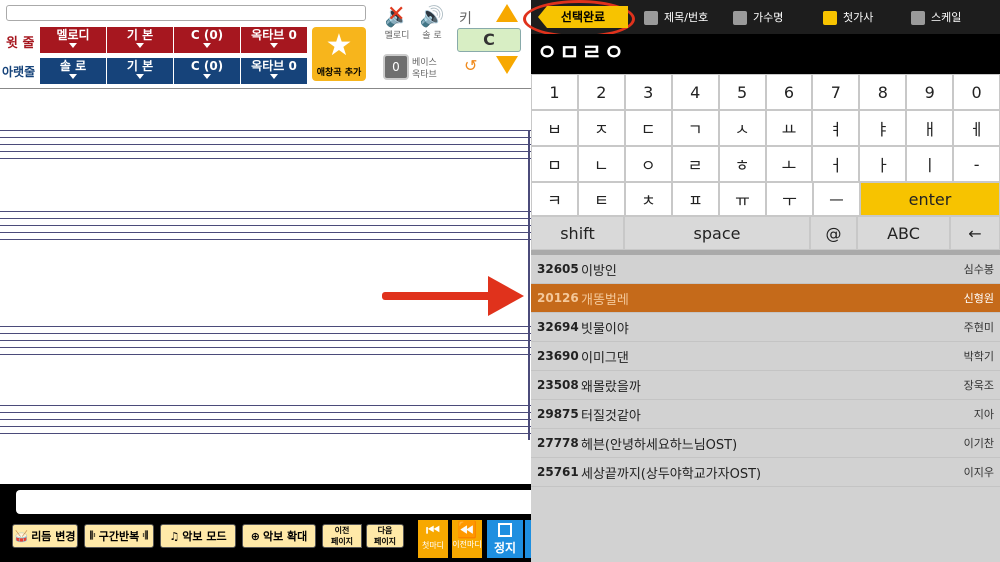 Image resolution: width=1000 pixels, height=562 pixels. I want to click on key-down-icon, so click(507, 65).